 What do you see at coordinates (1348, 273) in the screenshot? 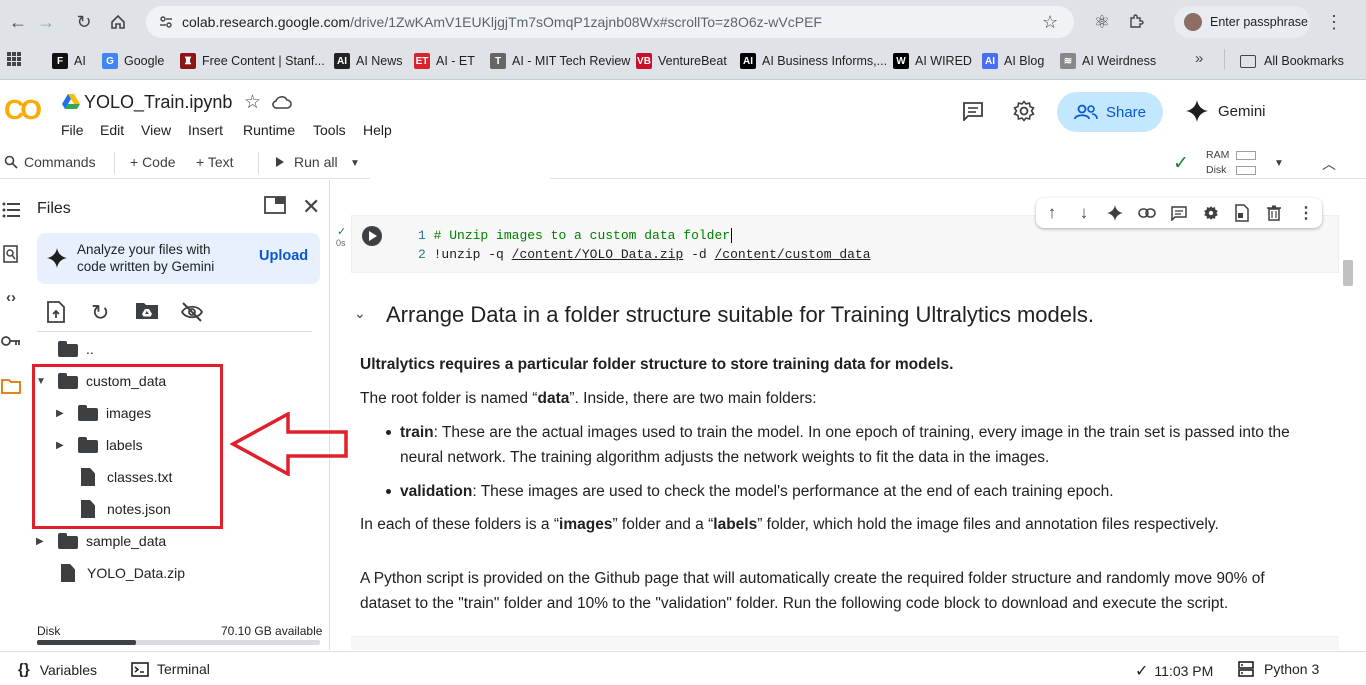
I see `scrollbar-thumb` at bounding box center [1348, 273].